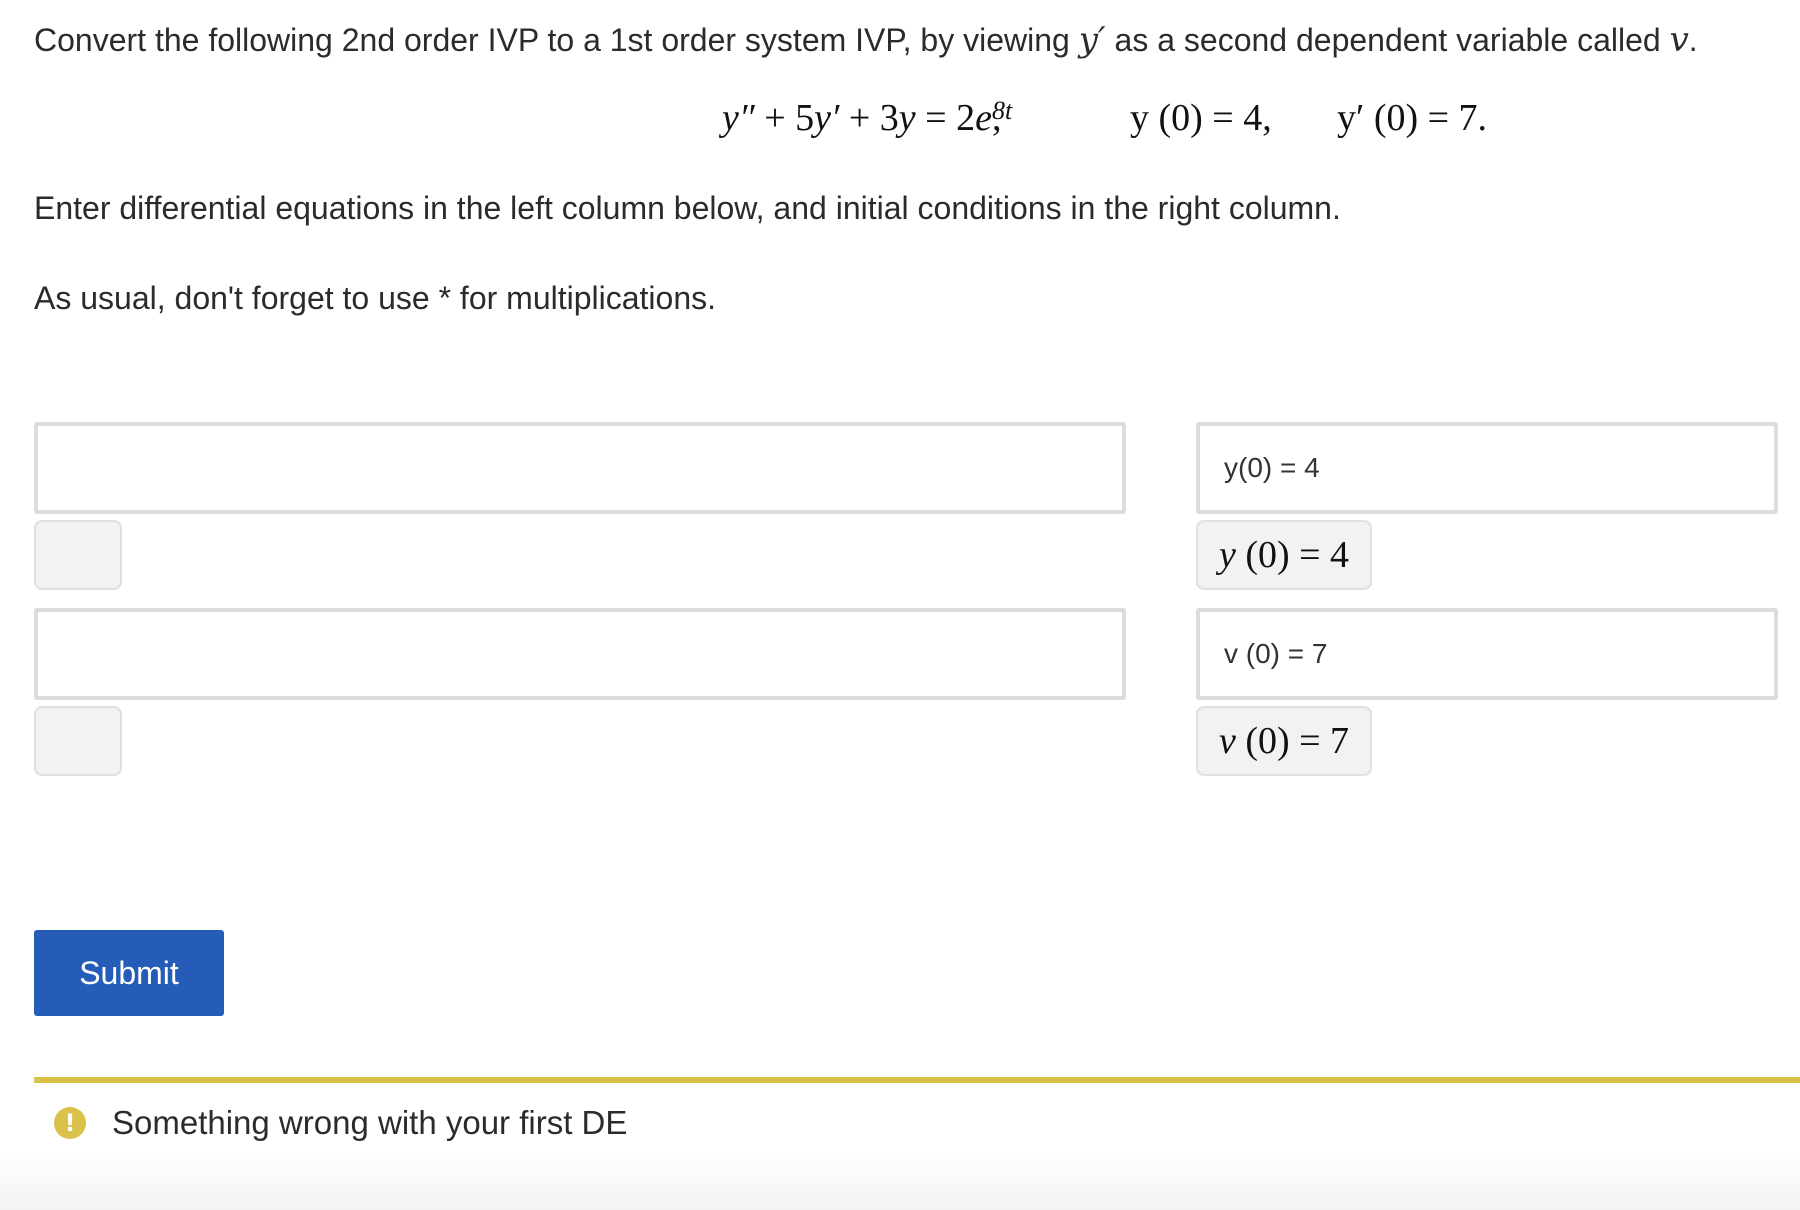 The width and height of the screenshot is (1800, 1210). Describe the element at coordinates (78, 741) in the screenshot. I see `second-de-preview` at that location.